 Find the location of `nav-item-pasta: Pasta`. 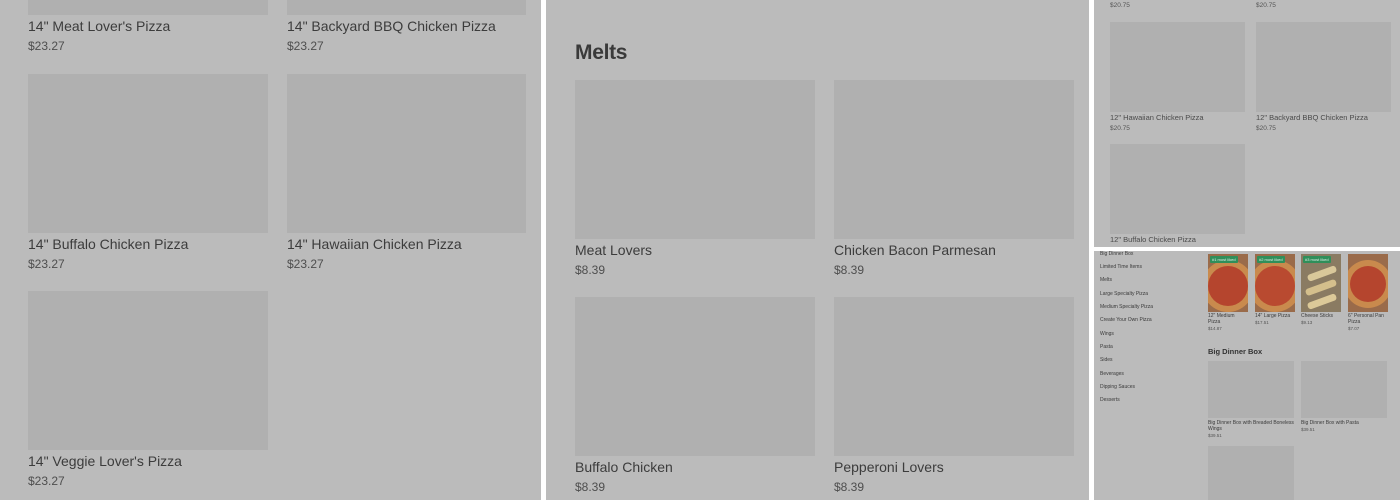

nav-item-pasta: Pasta is located at coordinates (1106, 347).